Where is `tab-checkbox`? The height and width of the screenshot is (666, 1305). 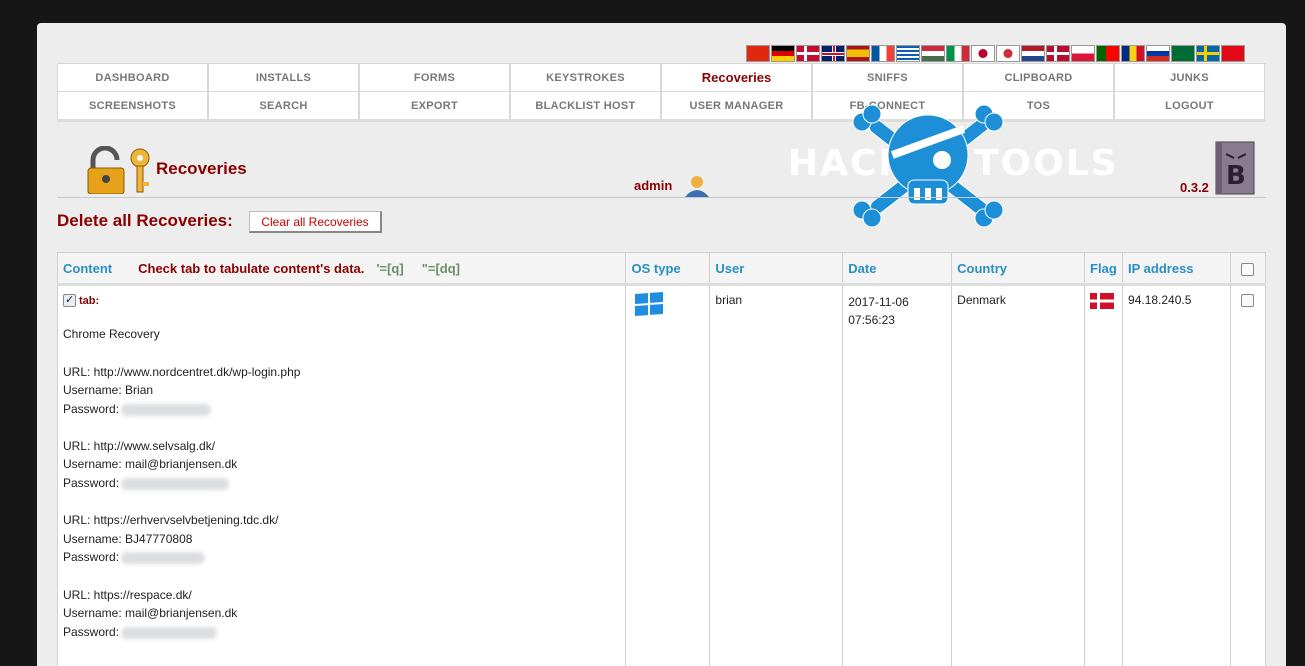 tab-checkbox is located at coordinates (69, 300).